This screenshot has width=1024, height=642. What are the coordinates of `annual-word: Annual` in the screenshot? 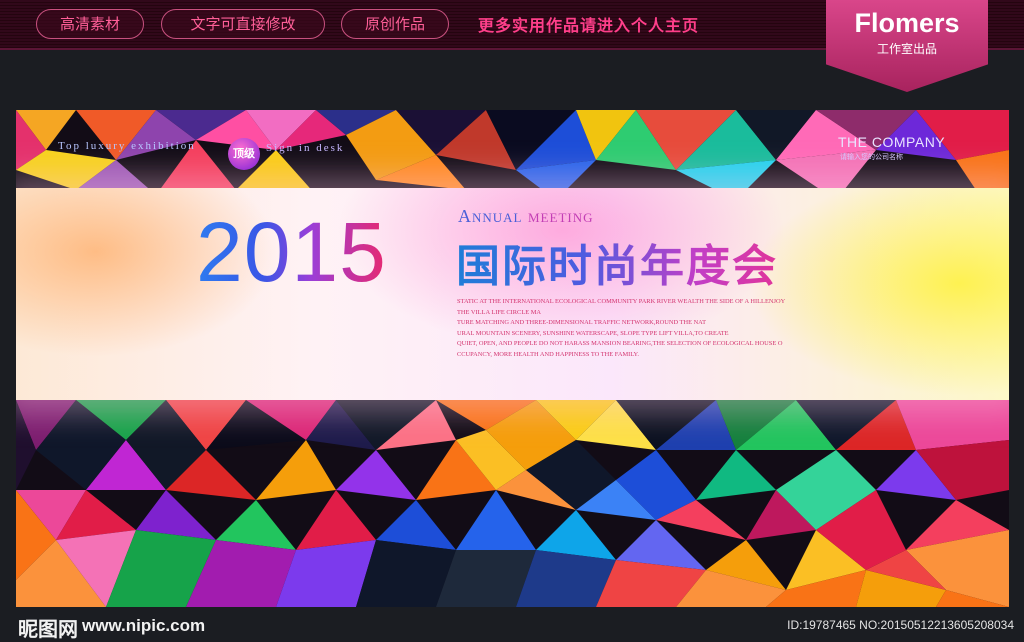 It's located at (490, 216).